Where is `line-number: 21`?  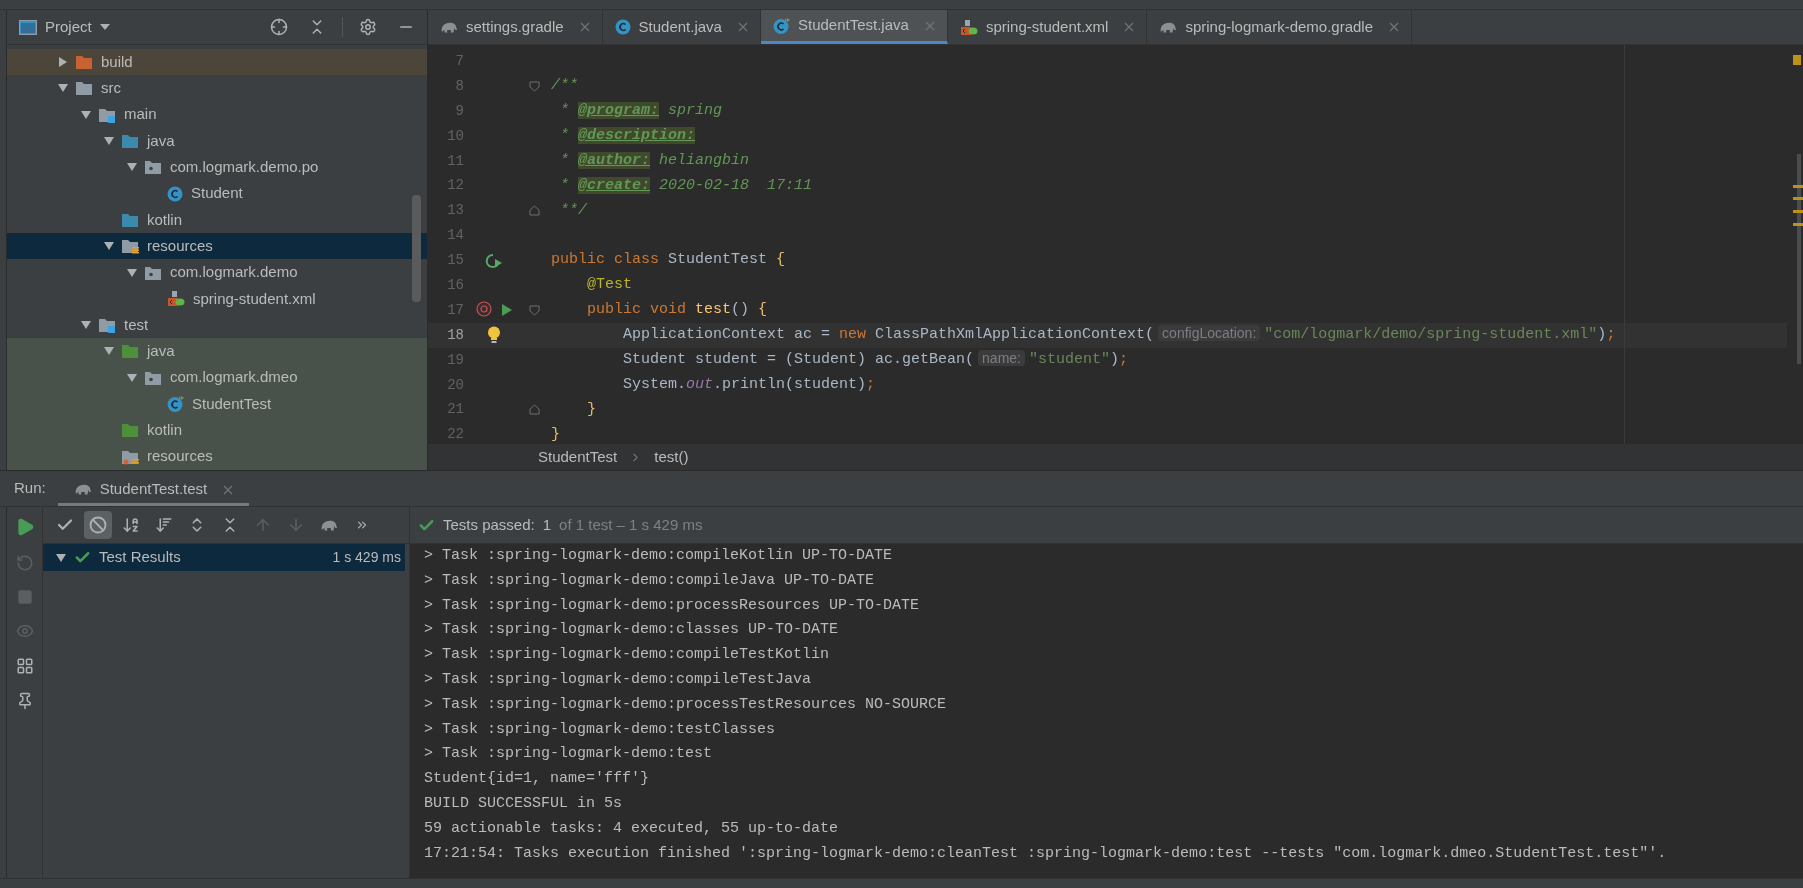 line-number: 21 is located at coordinates (455, 410).